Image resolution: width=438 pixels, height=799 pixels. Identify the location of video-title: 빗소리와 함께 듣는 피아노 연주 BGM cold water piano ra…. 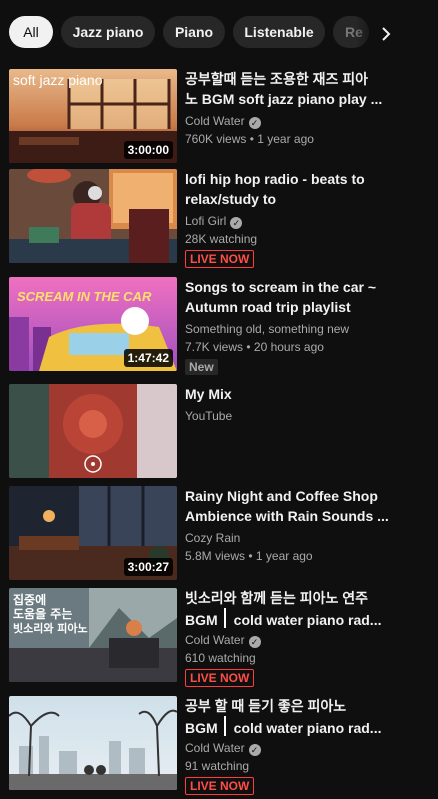
(290, 608).